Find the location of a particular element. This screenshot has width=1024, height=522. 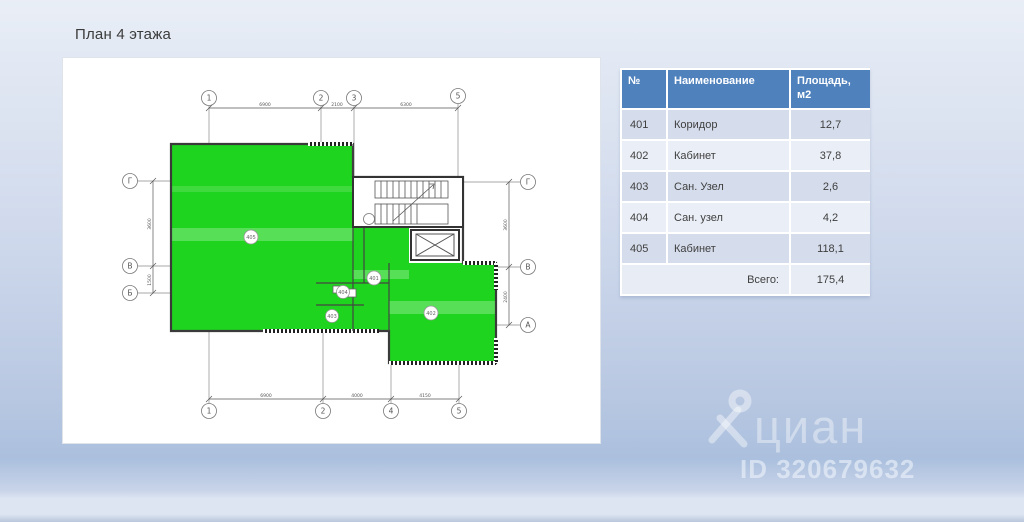

room-402-label: 402 is located at coordinates (431, 313).